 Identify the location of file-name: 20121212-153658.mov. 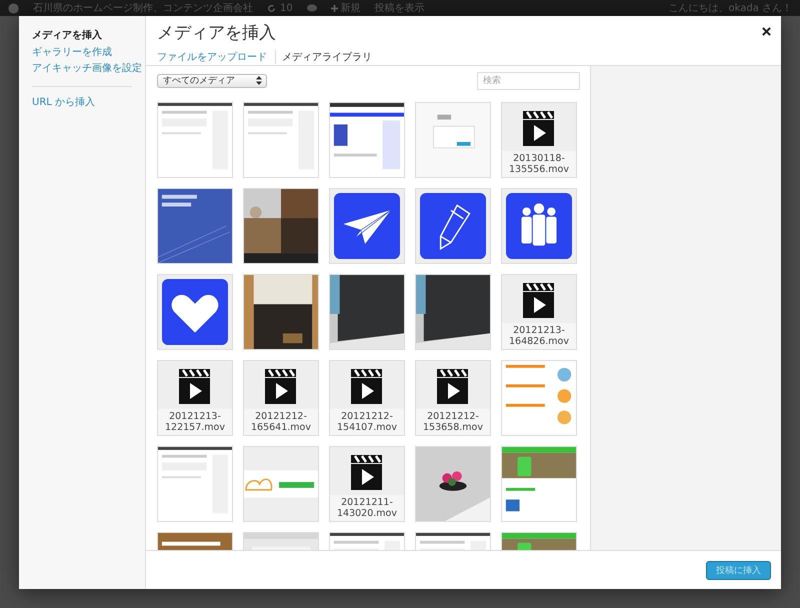
(453, 422).